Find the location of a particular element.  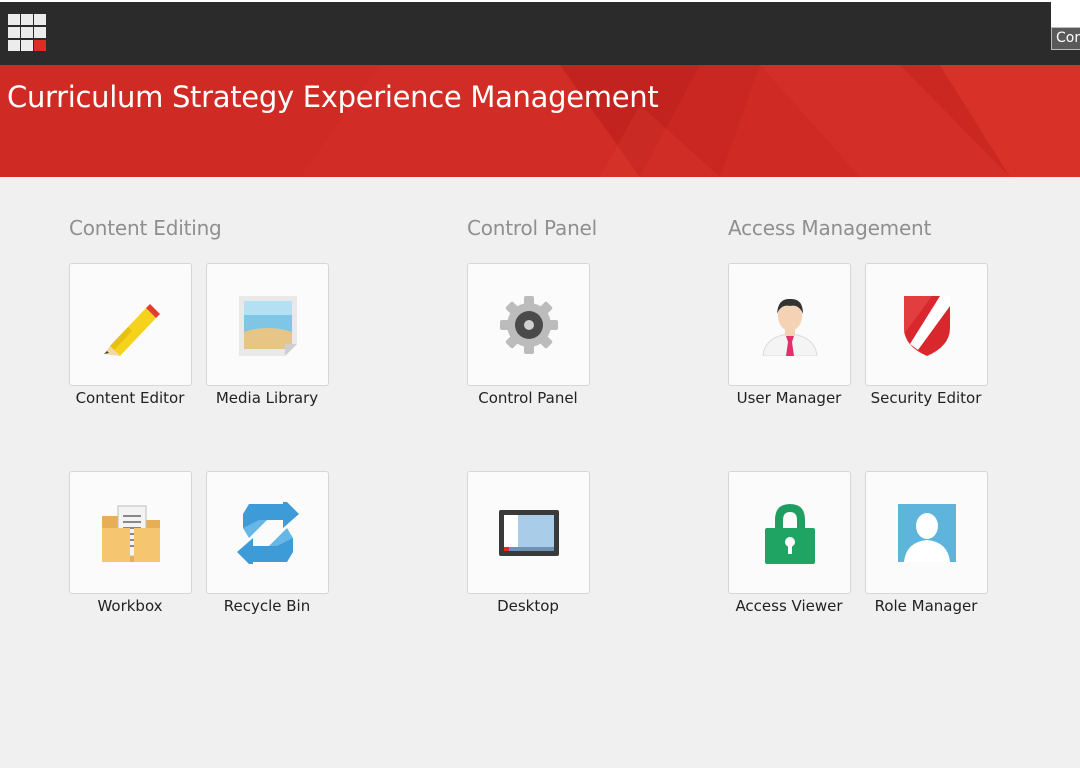

security-editor-tile is located at coordinates (926, 324).